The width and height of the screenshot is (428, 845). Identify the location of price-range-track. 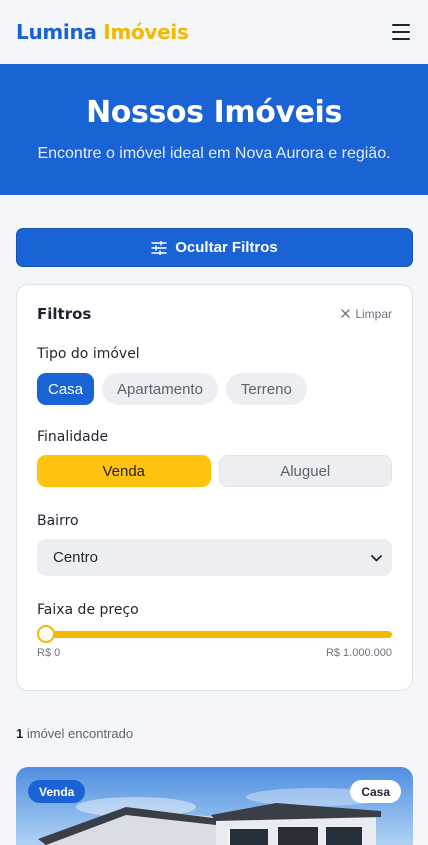
(214, 634).